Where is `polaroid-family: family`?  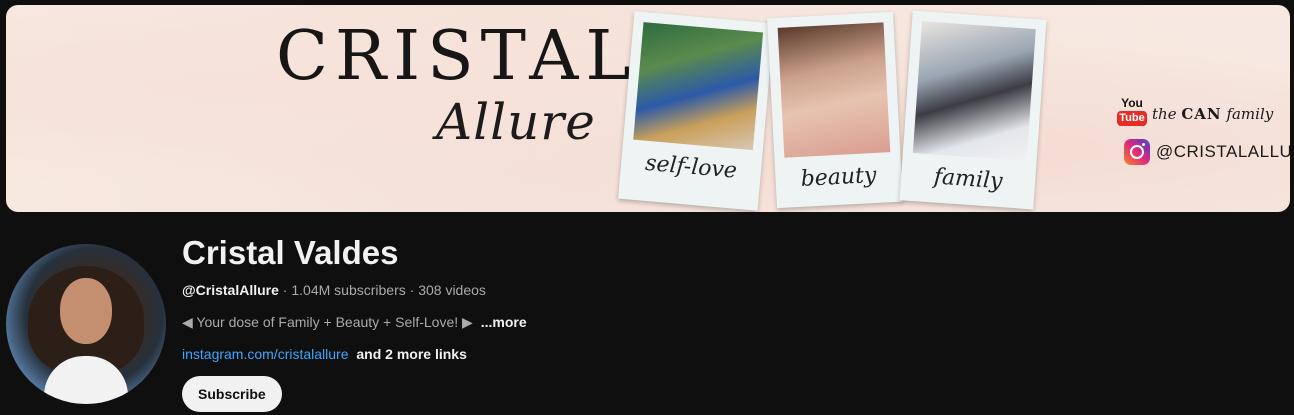
polaroid-family: family is located at coordinates (973, 110).